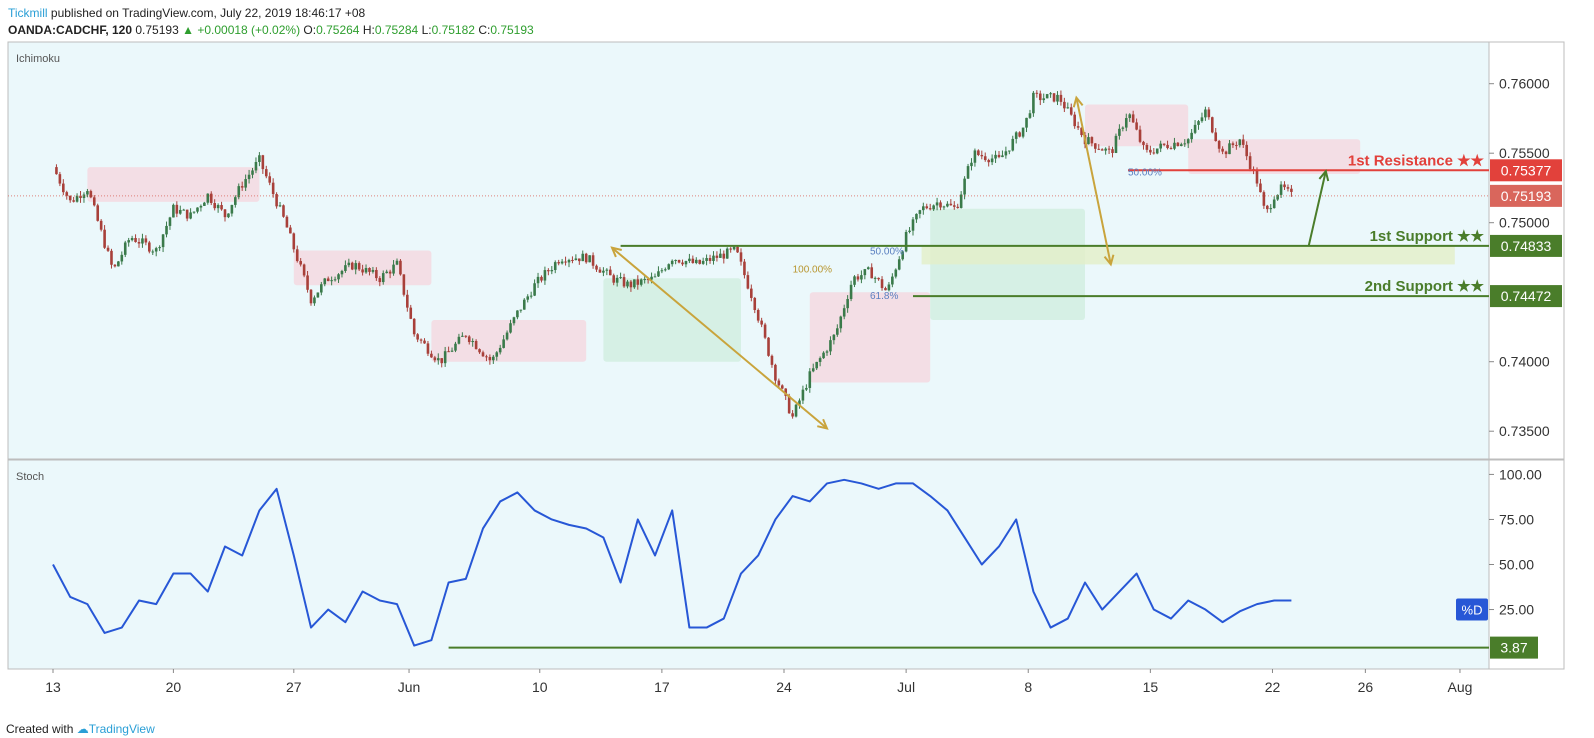  I want to click on cloud-icon: ☁, so click(82, 729).